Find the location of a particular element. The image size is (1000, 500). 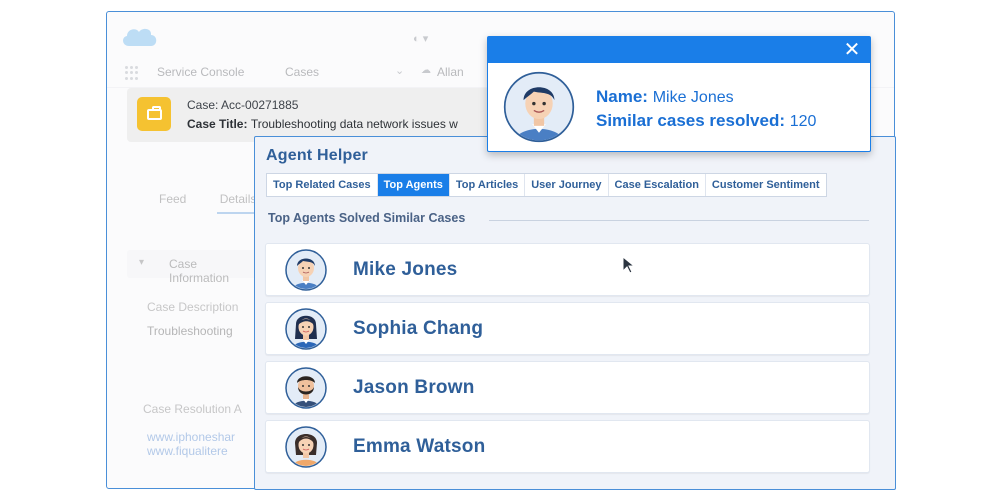

case-briefcase-icon is located at coordinates (154, 114).